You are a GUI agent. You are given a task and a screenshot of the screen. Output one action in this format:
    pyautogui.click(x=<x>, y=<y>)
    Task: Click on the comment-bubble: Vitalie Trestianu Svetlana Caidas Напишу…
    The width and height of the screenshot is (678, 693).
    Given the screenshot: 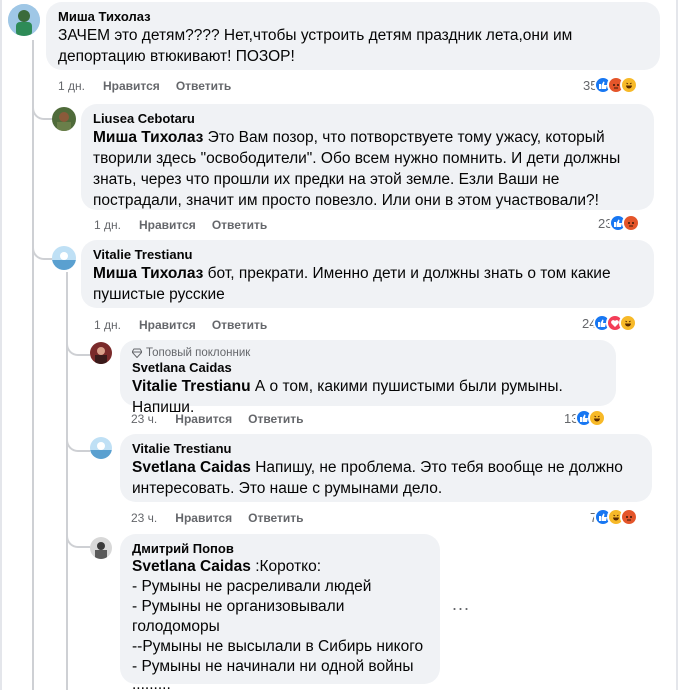 What is the action you would take?
    pyautogui.click(x=386, y=468)
    